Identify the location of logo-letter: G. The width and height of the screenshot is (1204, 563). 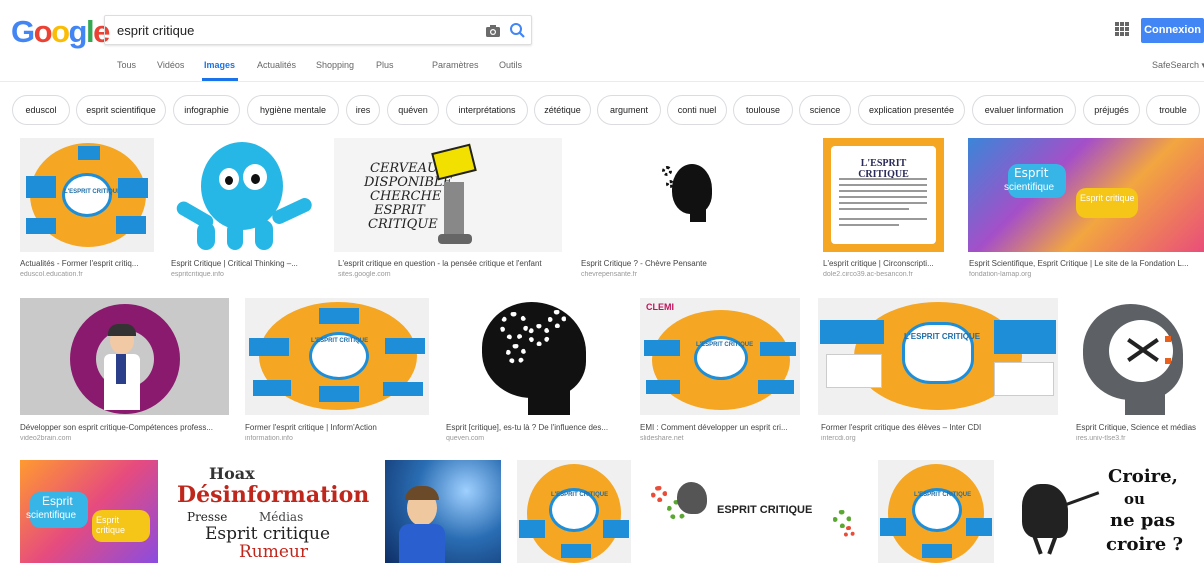
(23, 31).